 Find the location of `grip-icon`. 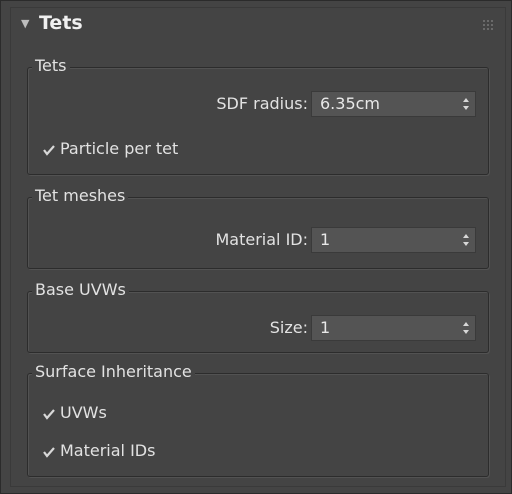

grip-icon is located at coordinates (488, 25).